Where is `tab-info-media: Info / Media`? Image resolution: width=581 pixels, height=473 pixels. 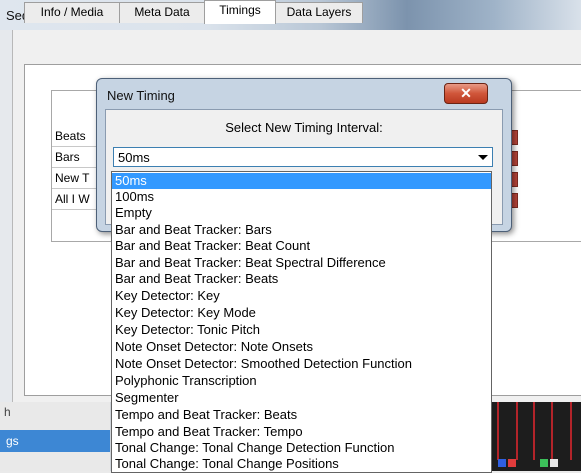 tab-info-media: Info / Media is located at coordinates (72, 12).